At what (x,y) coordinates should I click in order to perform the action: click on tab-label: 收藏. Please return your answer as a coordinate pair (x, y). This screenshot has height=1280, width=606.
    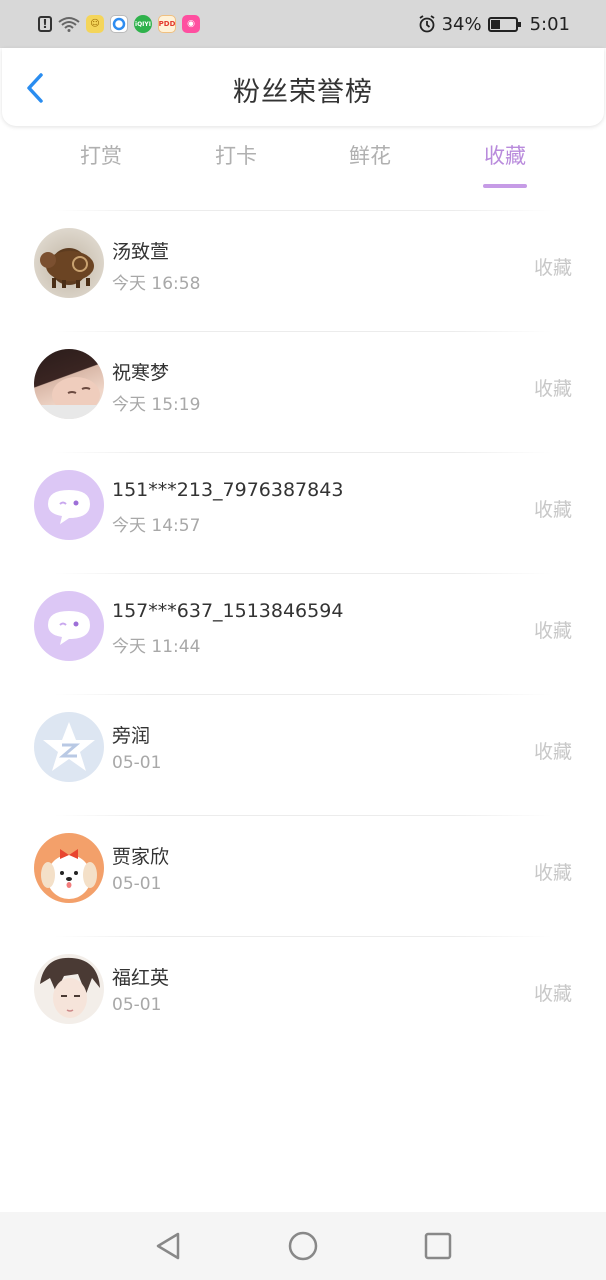
    Looking at the image, I should click on (505, 156).